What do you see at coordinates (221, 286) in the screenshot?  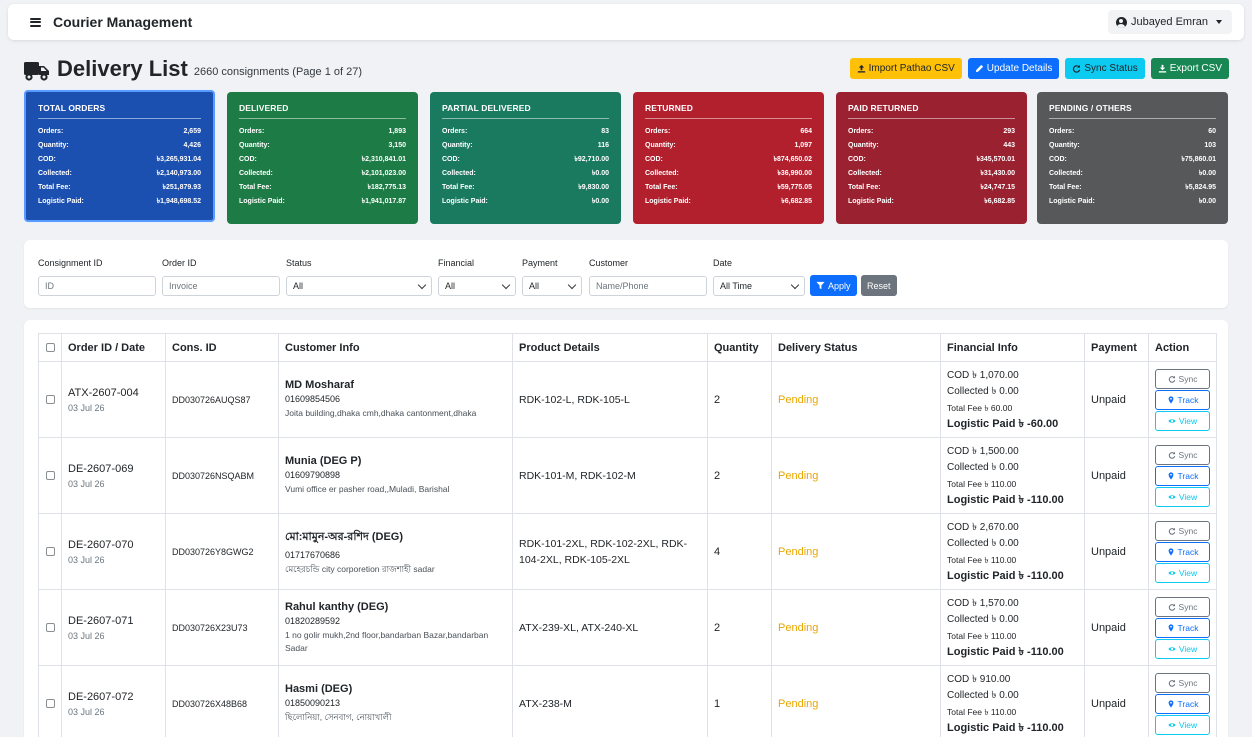 I see `order-id-input: Invoice` at bounding box center [221, 286].